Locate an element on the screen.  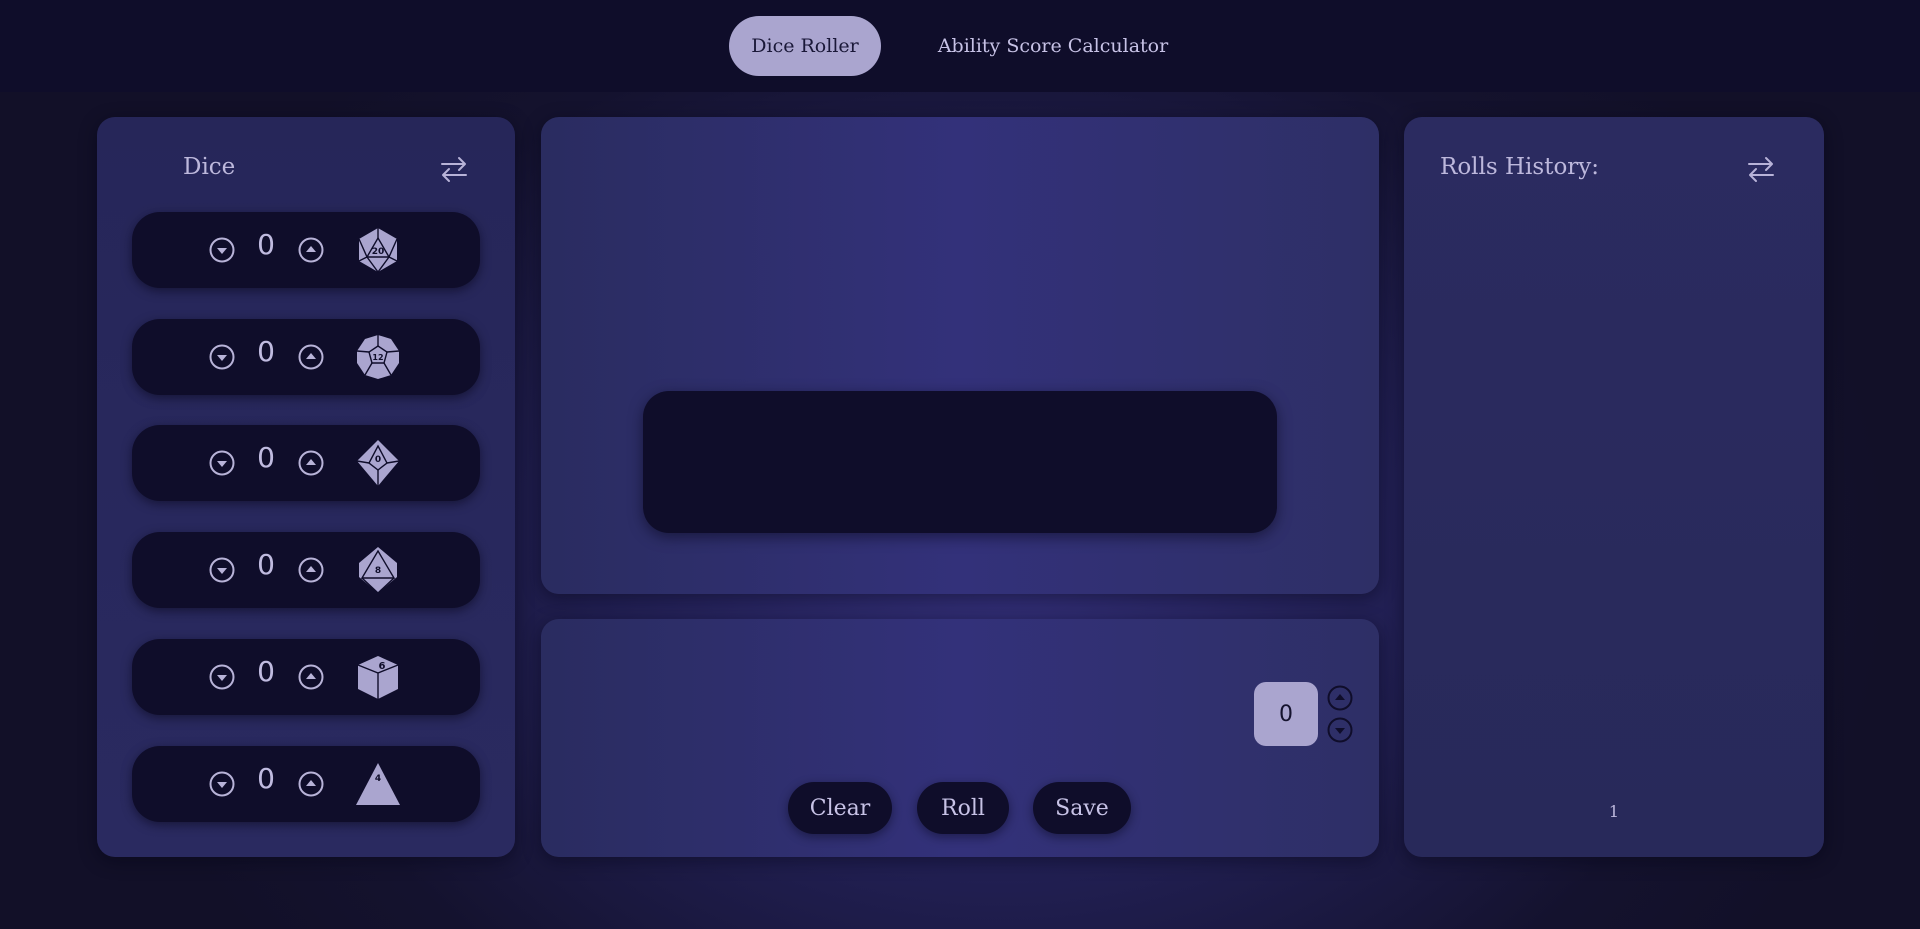
d10-icon: 0 is located at coordinates (378, 463).